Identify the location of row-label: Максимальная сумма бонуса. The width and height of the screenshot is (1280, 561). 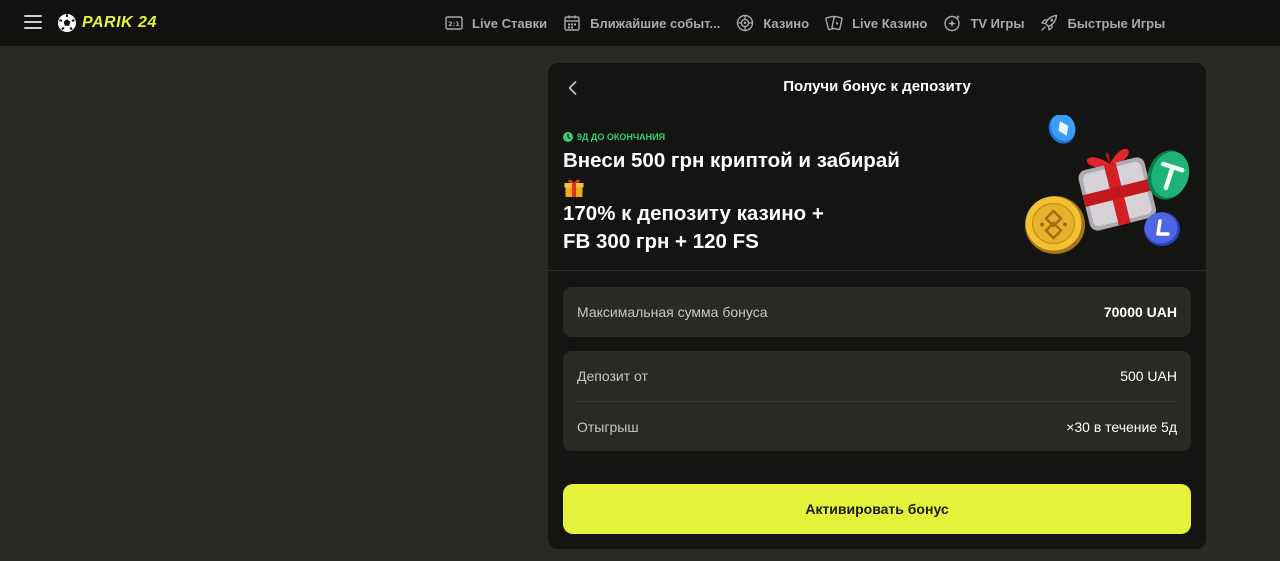
(672, 312).